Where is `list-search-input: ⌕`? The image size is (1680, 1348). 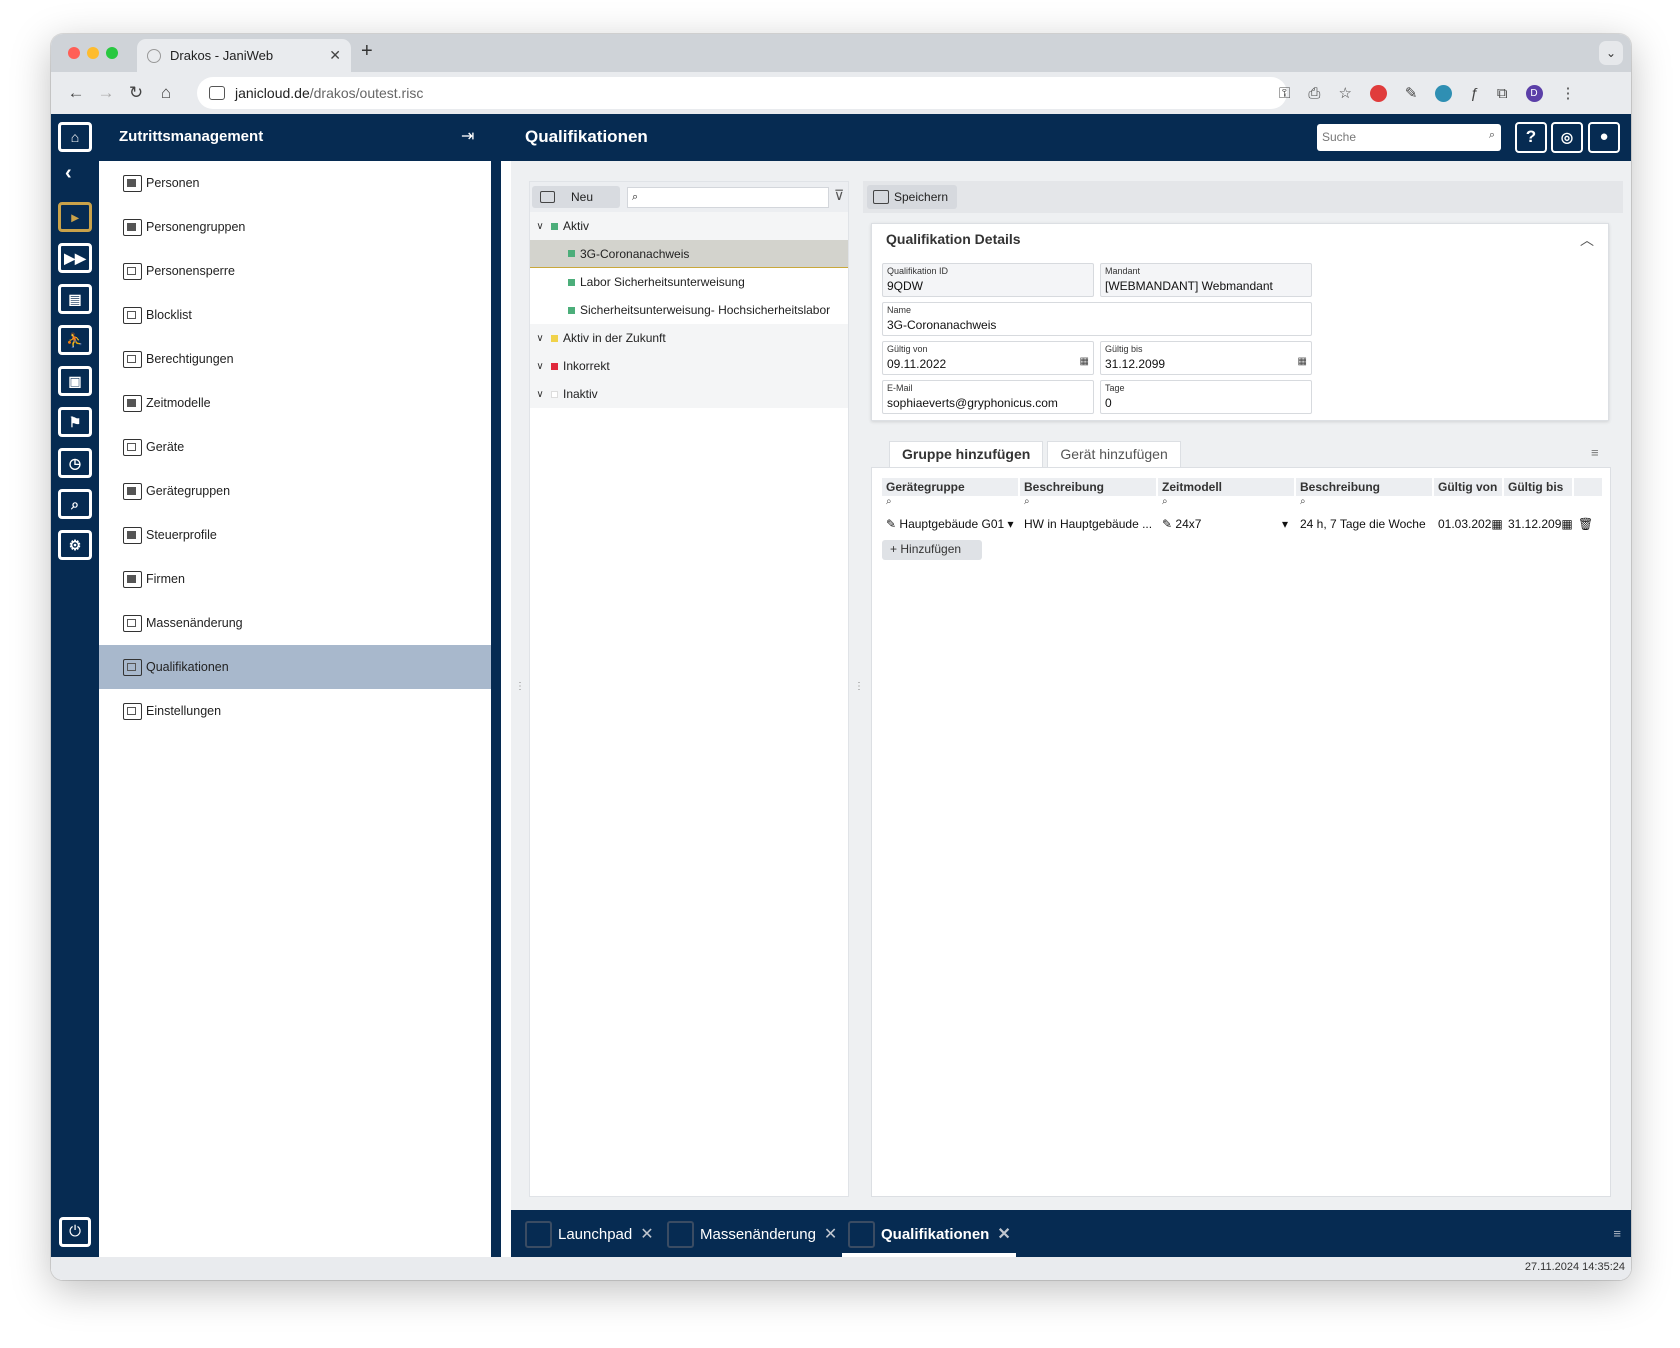
list-search-input: ⌕ is located at coordinates (728, 197).